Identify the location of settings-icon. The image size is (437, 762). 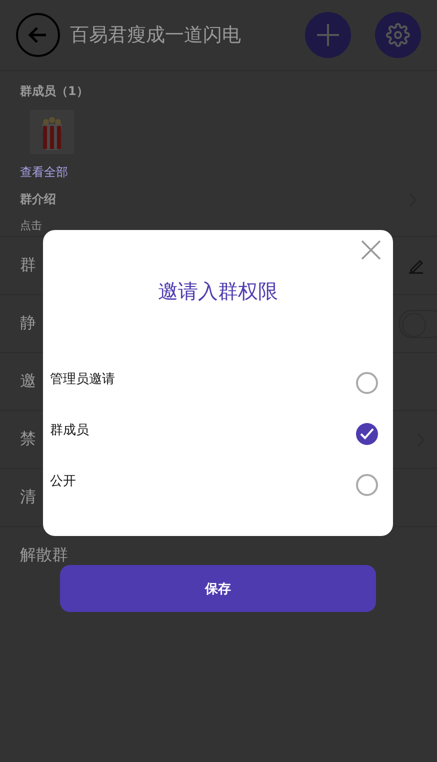
(398, 35).